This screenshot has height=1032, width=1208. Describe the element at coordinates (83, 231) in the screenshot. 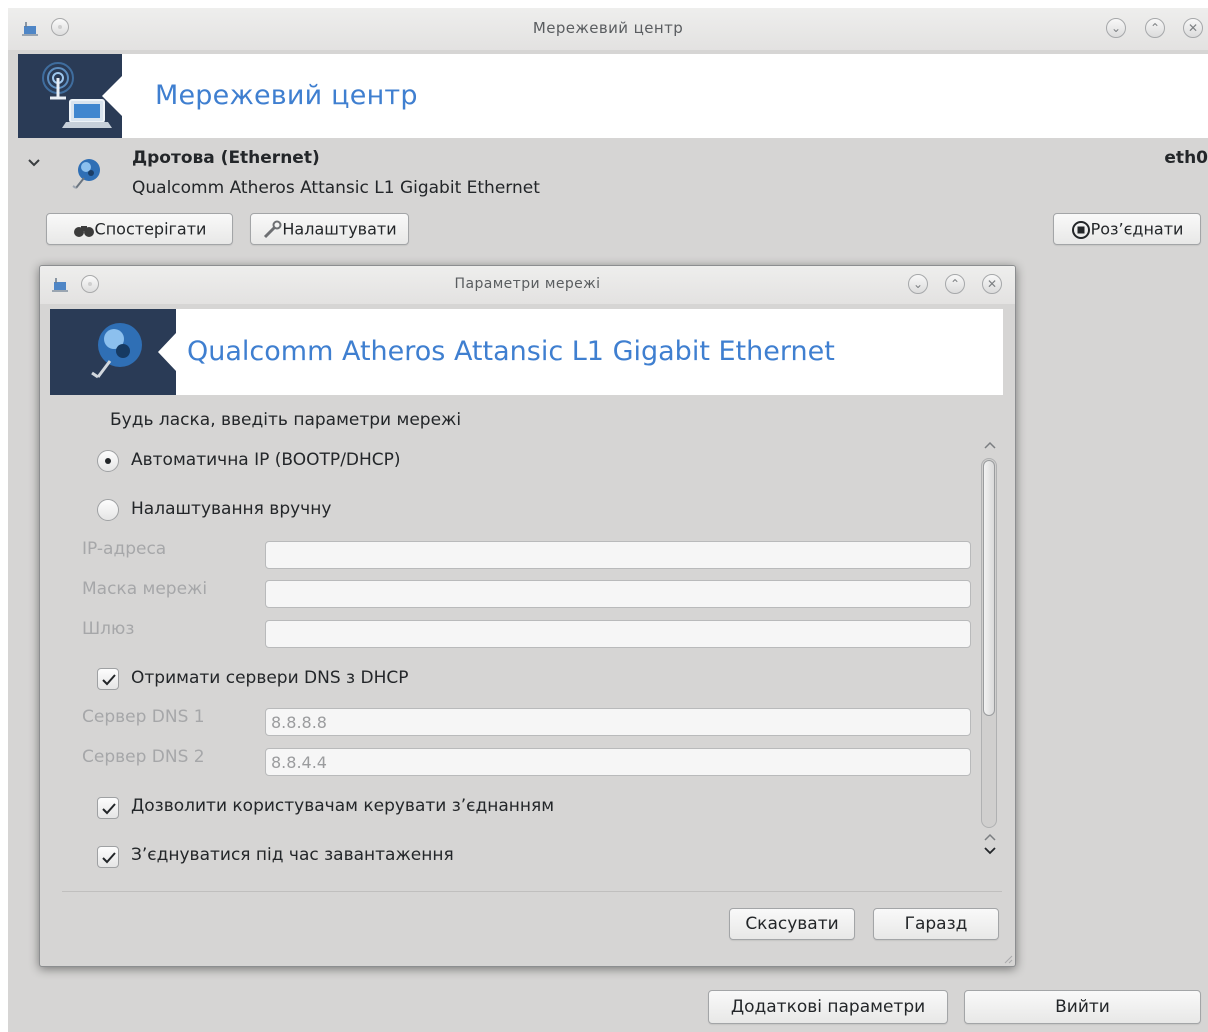

I see `binoculars-icon` at that location.